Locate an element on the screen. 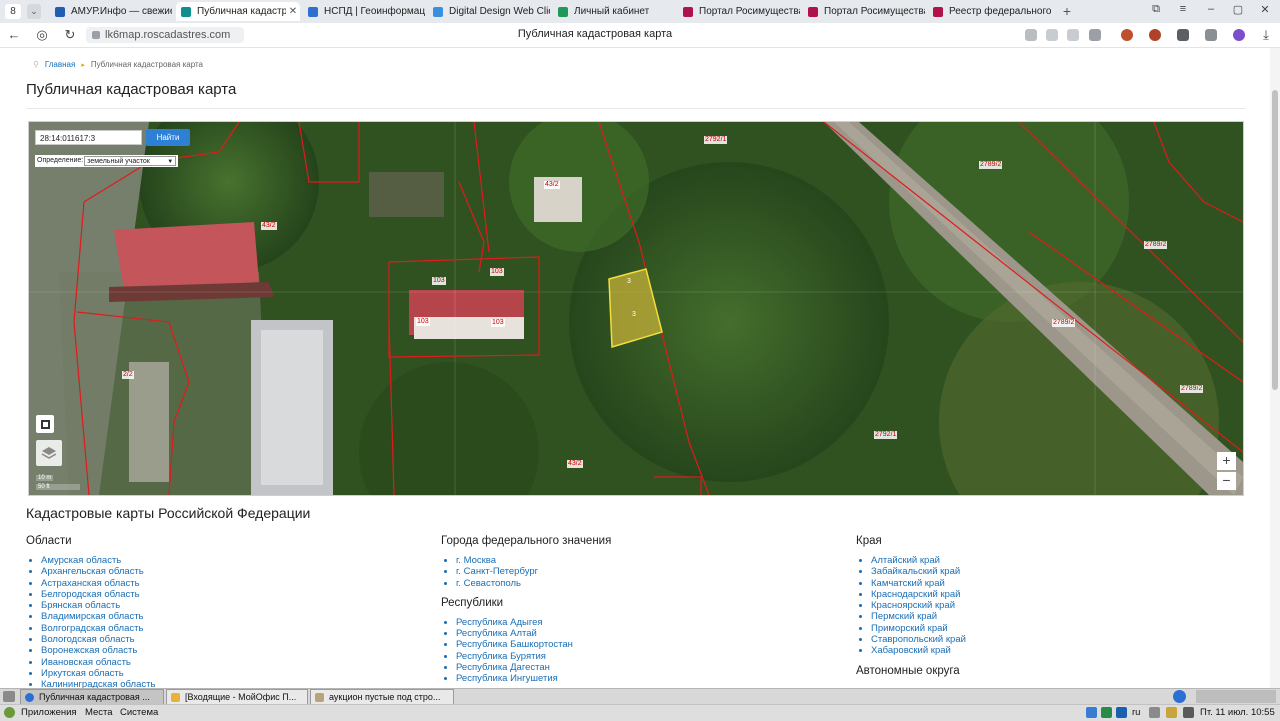 The image size is (1280, 721). krai-link-text: Алтайский край is located at coordinates (905, 560).